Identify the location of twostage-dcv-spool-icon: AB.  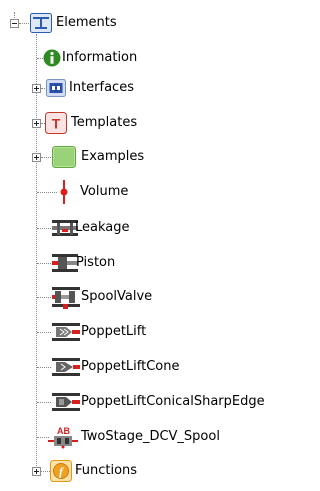
(63, 437).